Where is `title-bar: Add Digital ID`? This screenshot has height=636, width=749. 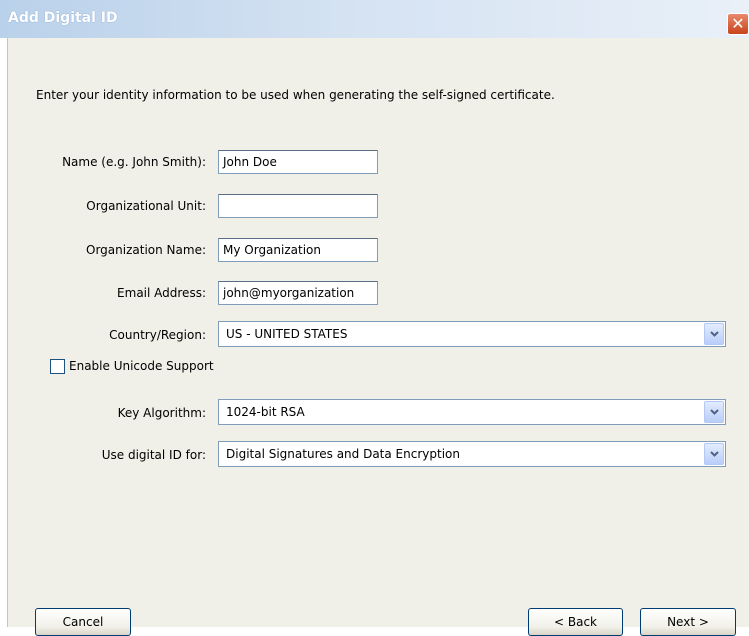
title-bar: Add Digital ID is located at coordinates (374, 19).